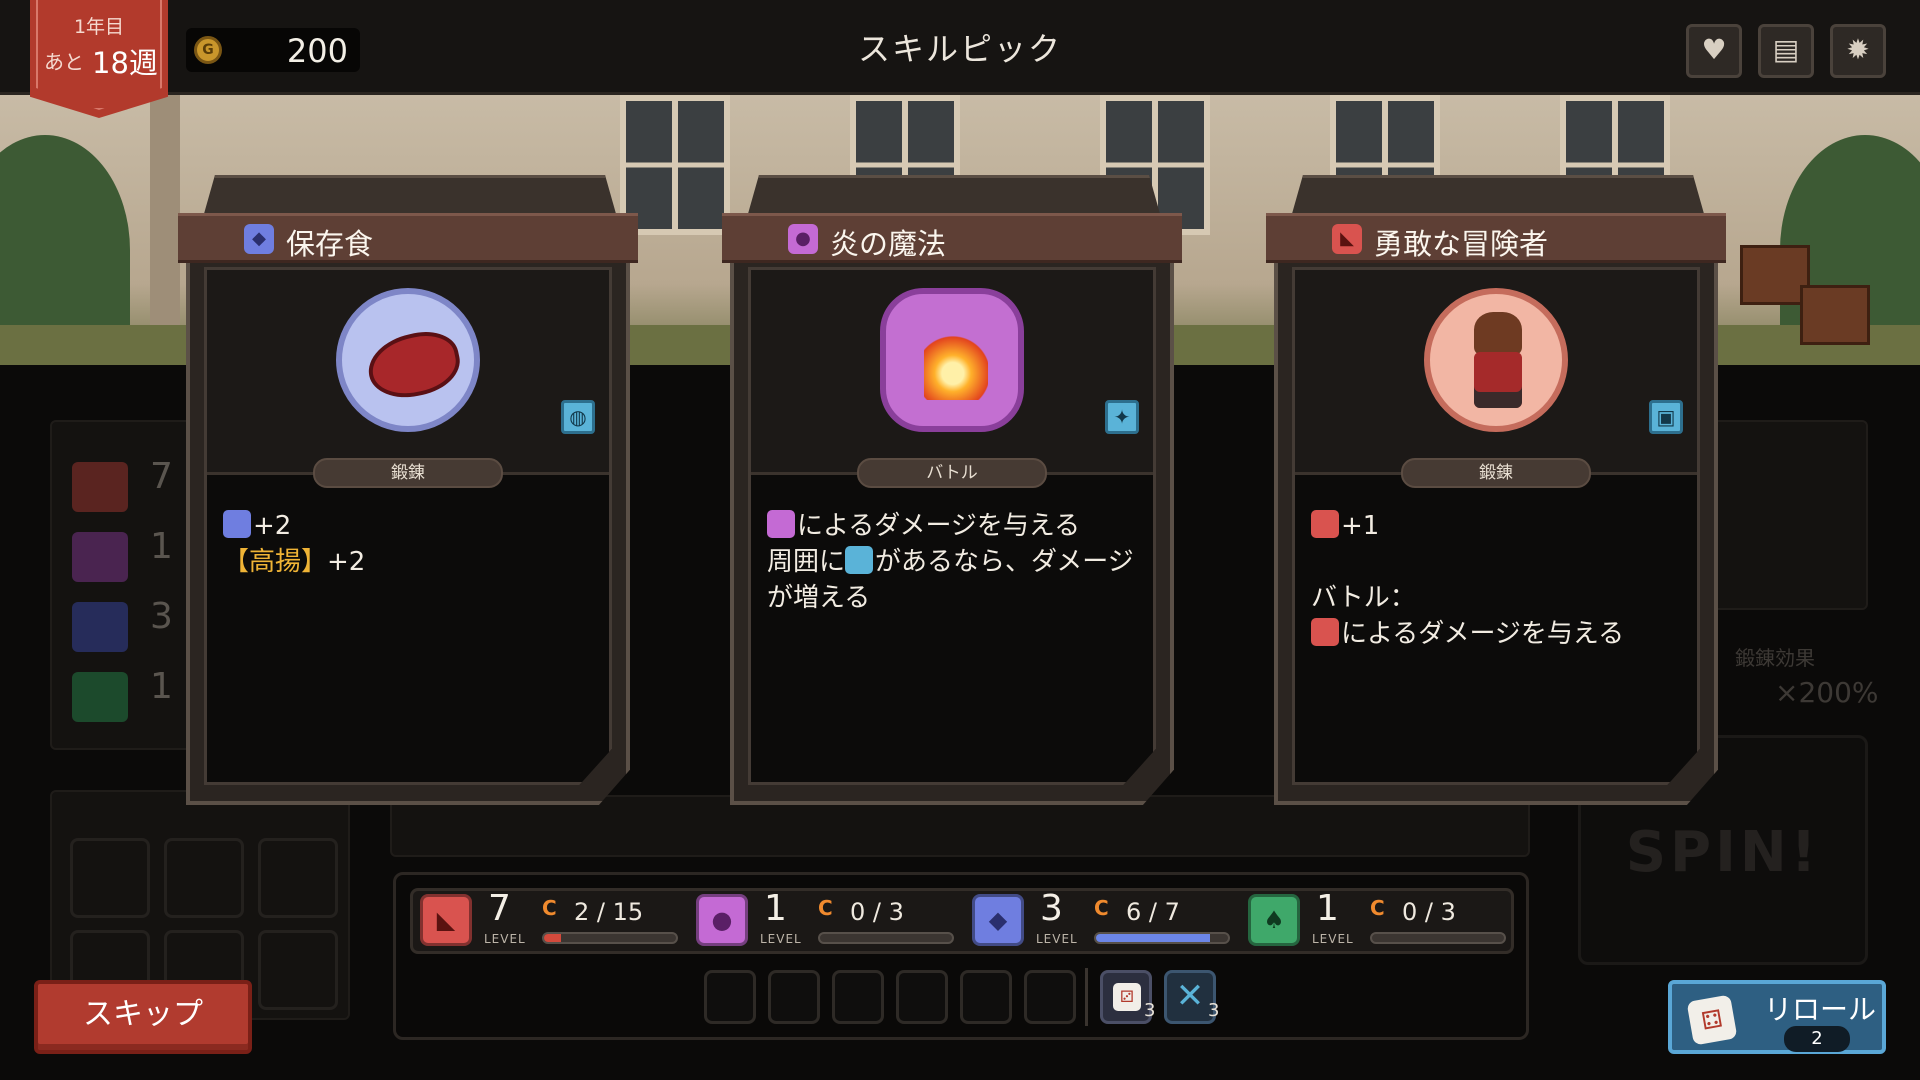 Image resolution: width=1920 pixels, height=1080 pixels. I want to click on effect-value: ×200%, so click(1827, 692).